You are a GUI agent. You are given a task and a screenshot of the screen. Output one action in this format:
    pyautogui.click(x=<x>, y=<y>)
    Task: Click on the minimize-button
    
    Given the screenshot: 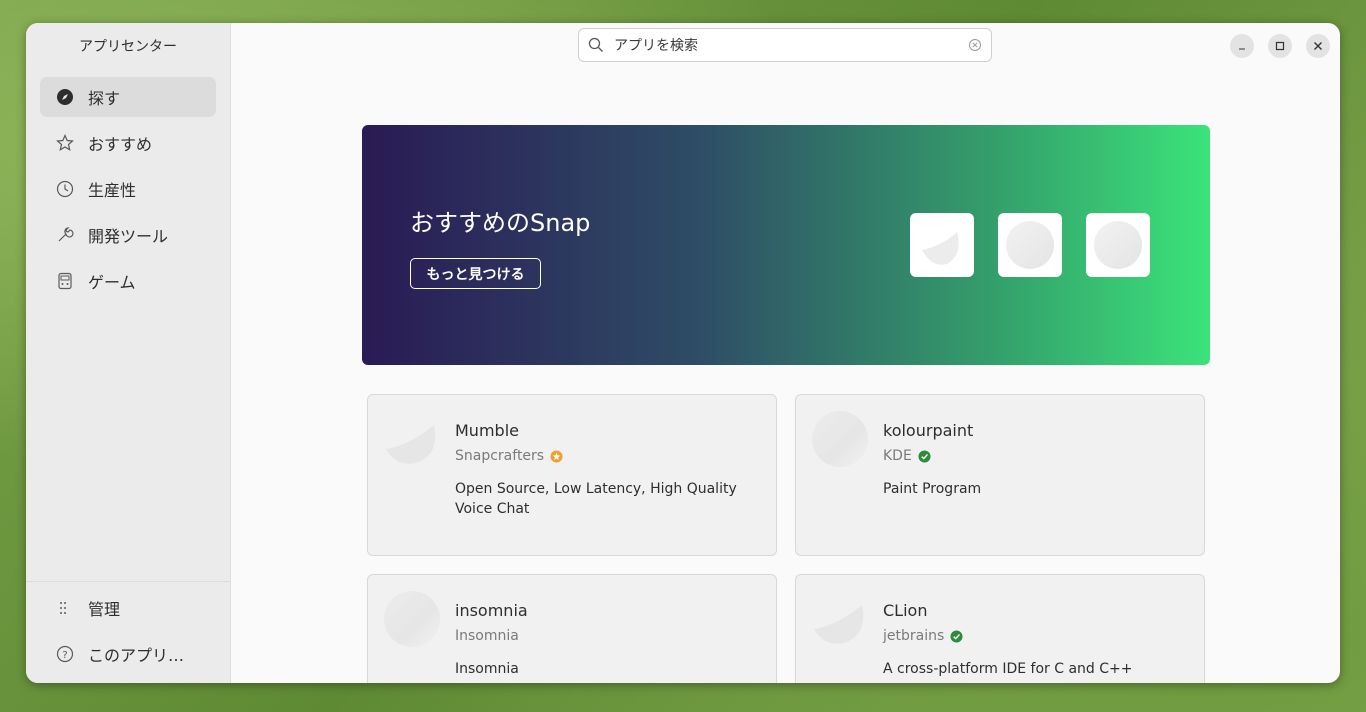 What is the action you would take?
    pyautogui.click(x=1242, y=46)
    